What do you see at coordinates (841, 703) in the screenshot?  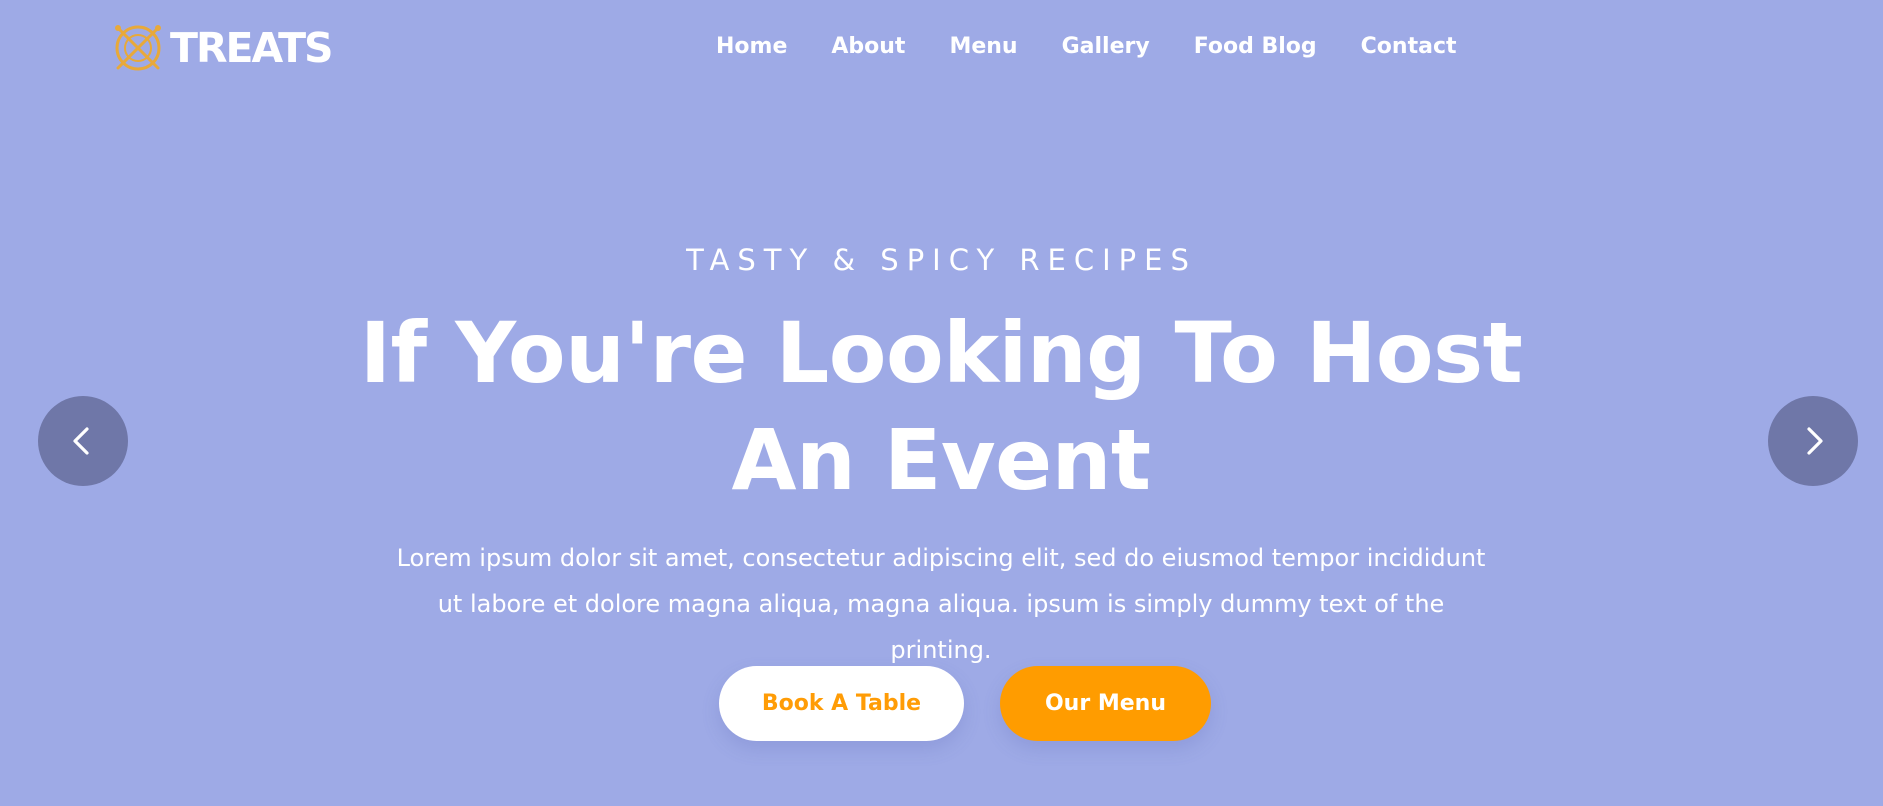 I see `book-table-button: Book A Table` at bounding box center [841, 703].